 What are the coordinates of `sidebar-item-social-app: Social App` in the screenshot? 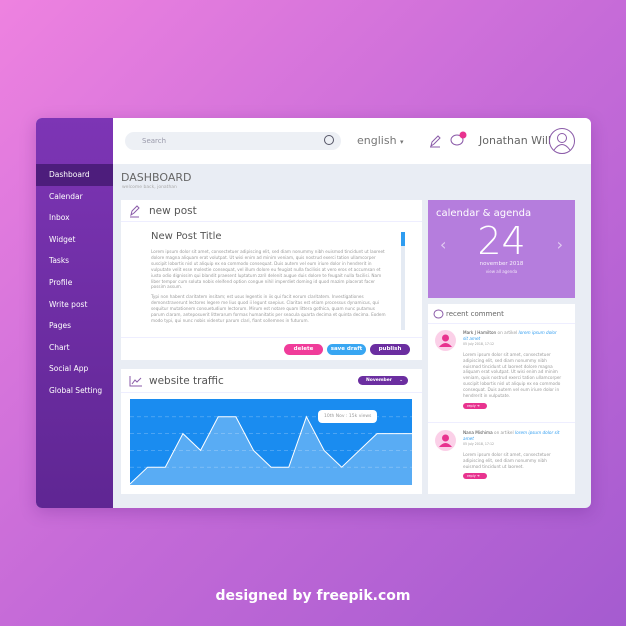 It's located at (74, 369).